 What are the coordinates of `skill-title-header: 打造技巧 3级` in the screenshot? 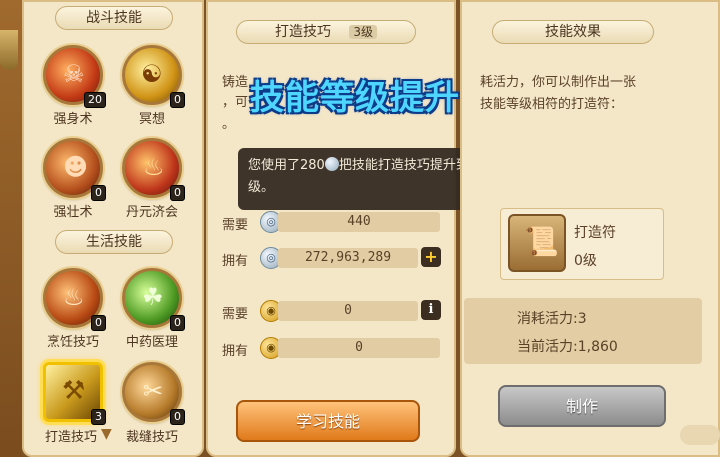 It's located at (326, 32).